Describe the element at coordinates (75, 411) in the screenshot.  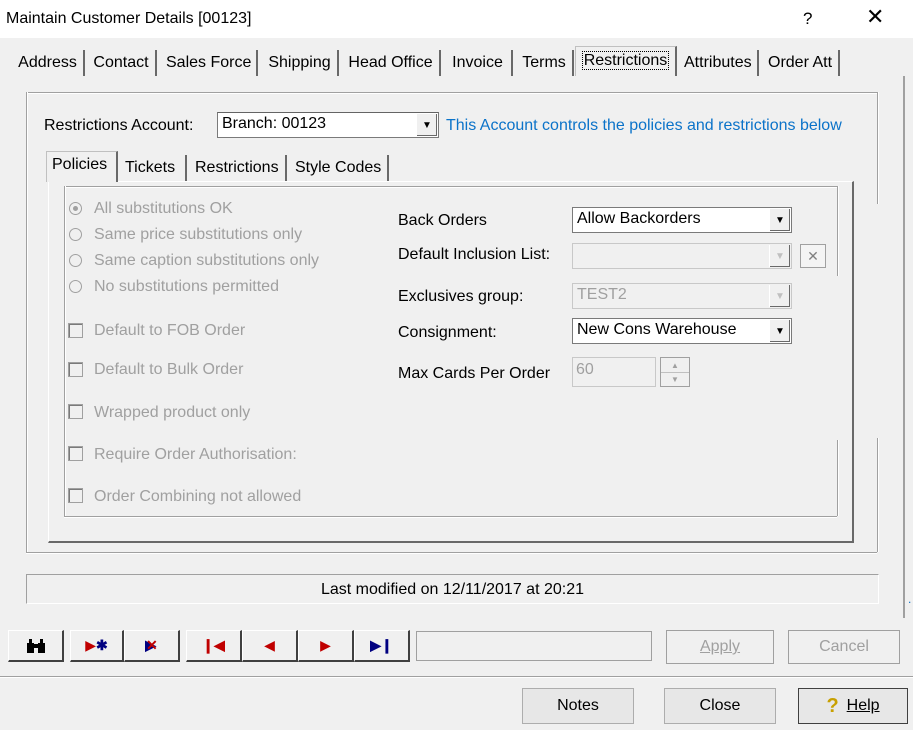
I see `checkbox-wrapped-only` at that location.